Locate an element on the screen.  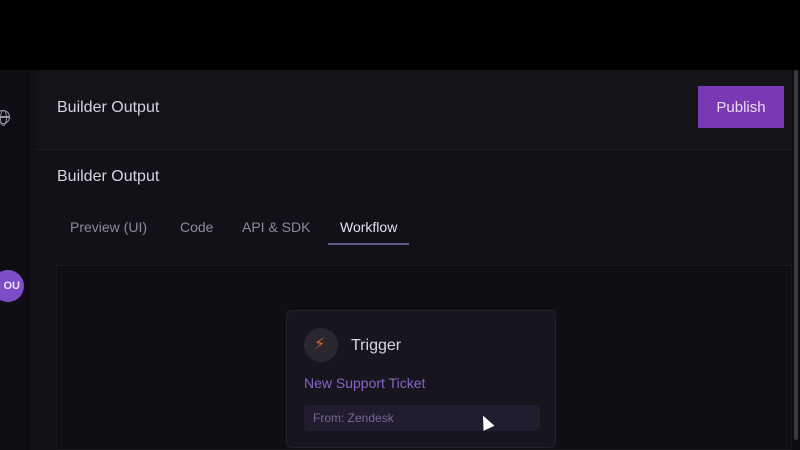
trigger-icon: ⚡ is located at coordinates (320, 344).